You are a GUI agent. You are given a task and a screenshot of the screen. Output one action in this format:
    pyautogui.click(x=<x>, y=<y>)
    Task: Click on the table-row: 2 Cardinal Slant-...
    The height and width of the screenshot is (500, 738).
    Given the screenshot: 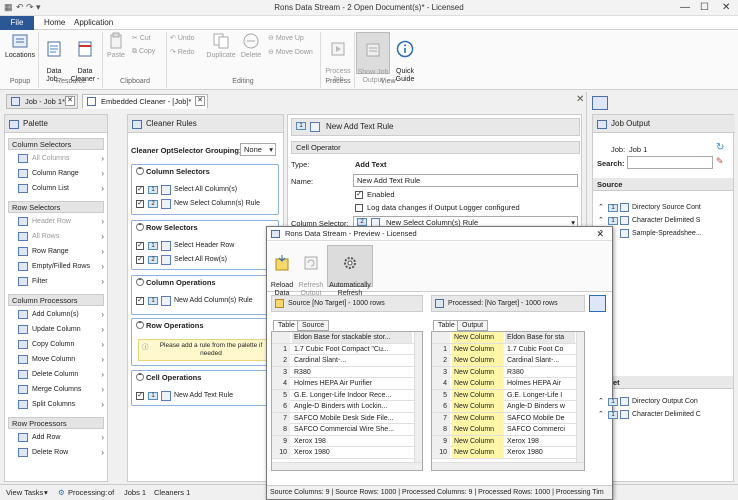 What is the action you would take?
    pyautogui.click(x=343, y=361)
    